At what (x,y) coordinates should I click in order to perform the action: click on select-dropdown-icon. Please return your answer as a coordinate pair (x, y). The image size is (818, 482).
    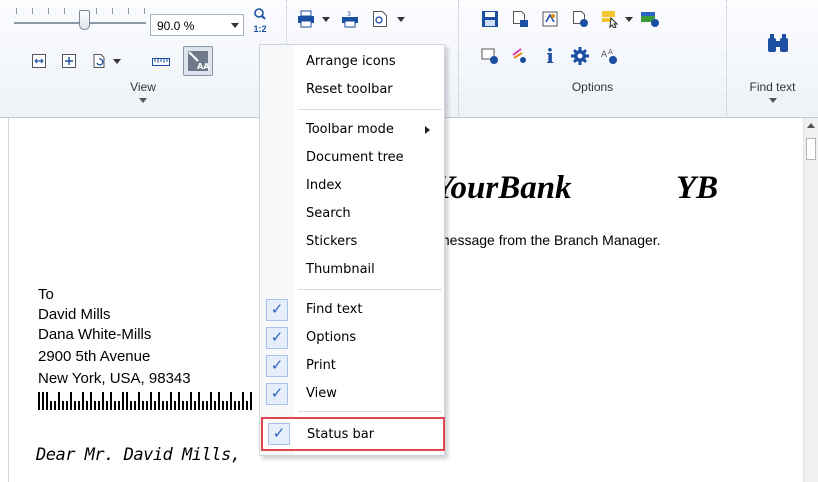
    Looking at the image, I should click on (629, 19).